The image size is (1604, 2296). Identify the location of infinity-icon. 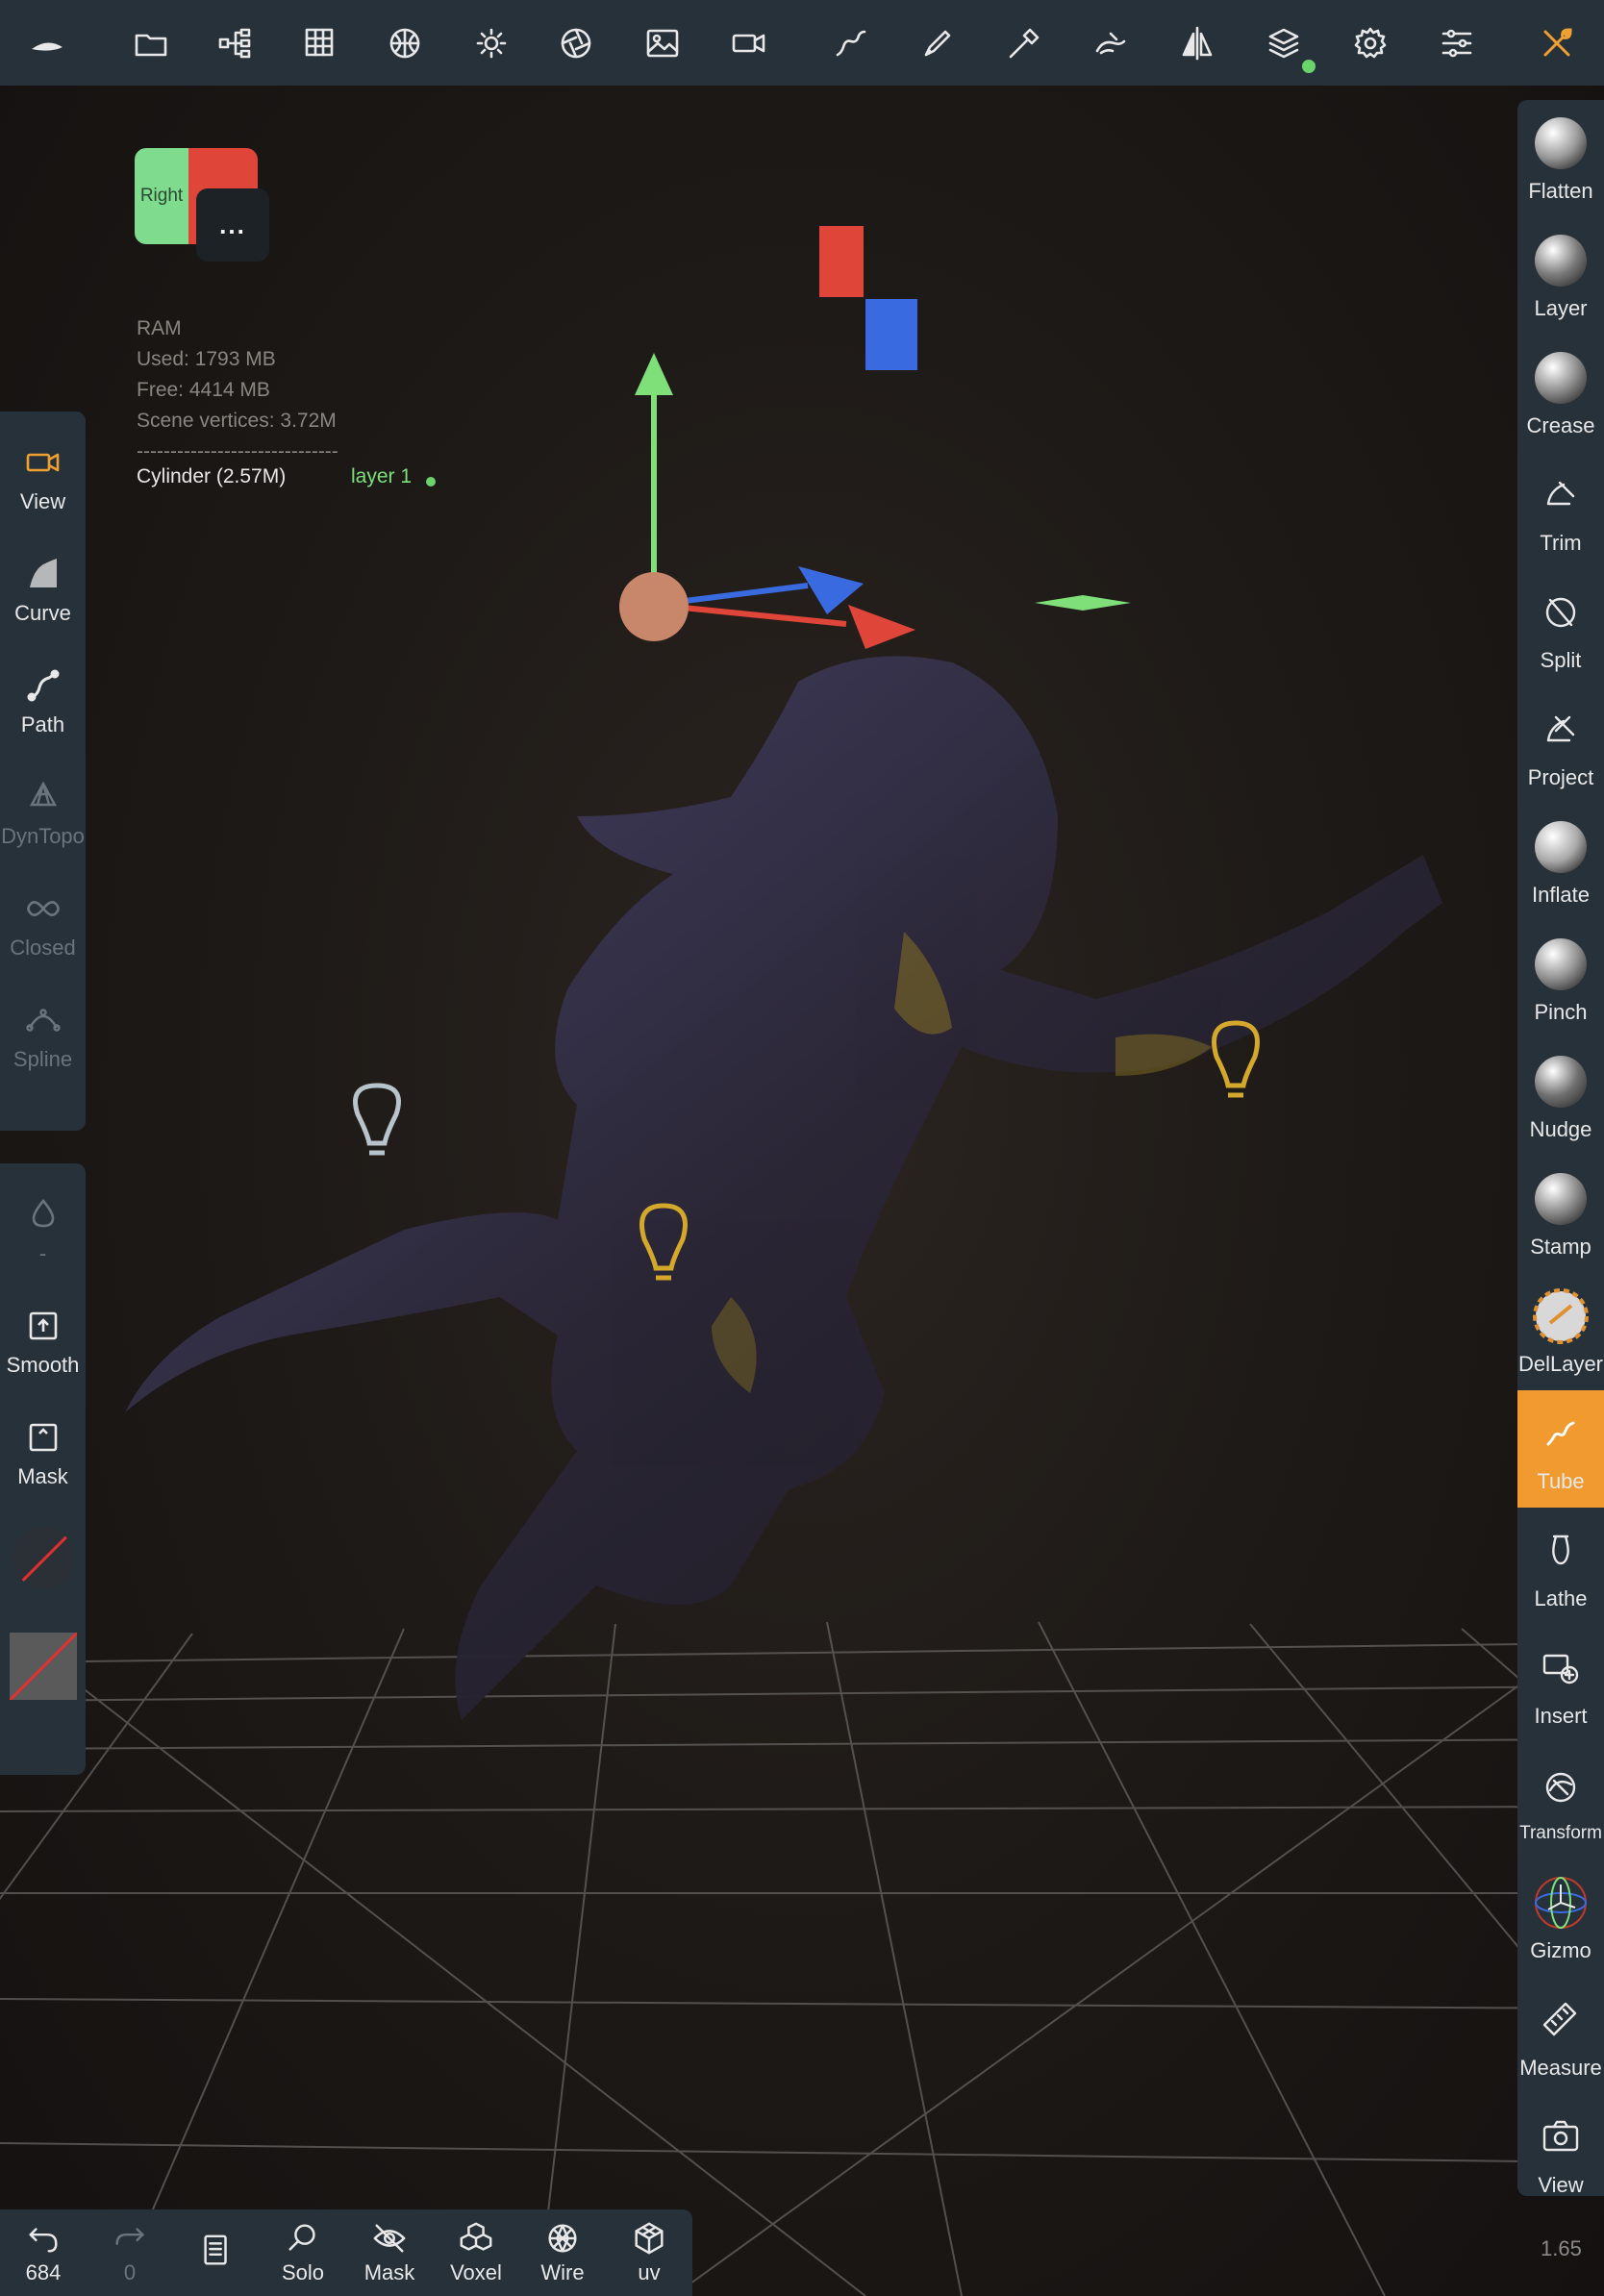
(43, 908).